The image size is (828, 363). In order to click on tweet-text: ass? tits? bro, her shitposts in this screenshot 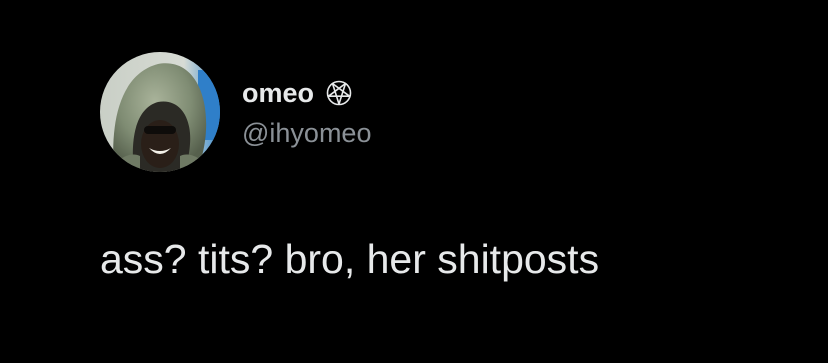, I will do `click(350, 259)`.